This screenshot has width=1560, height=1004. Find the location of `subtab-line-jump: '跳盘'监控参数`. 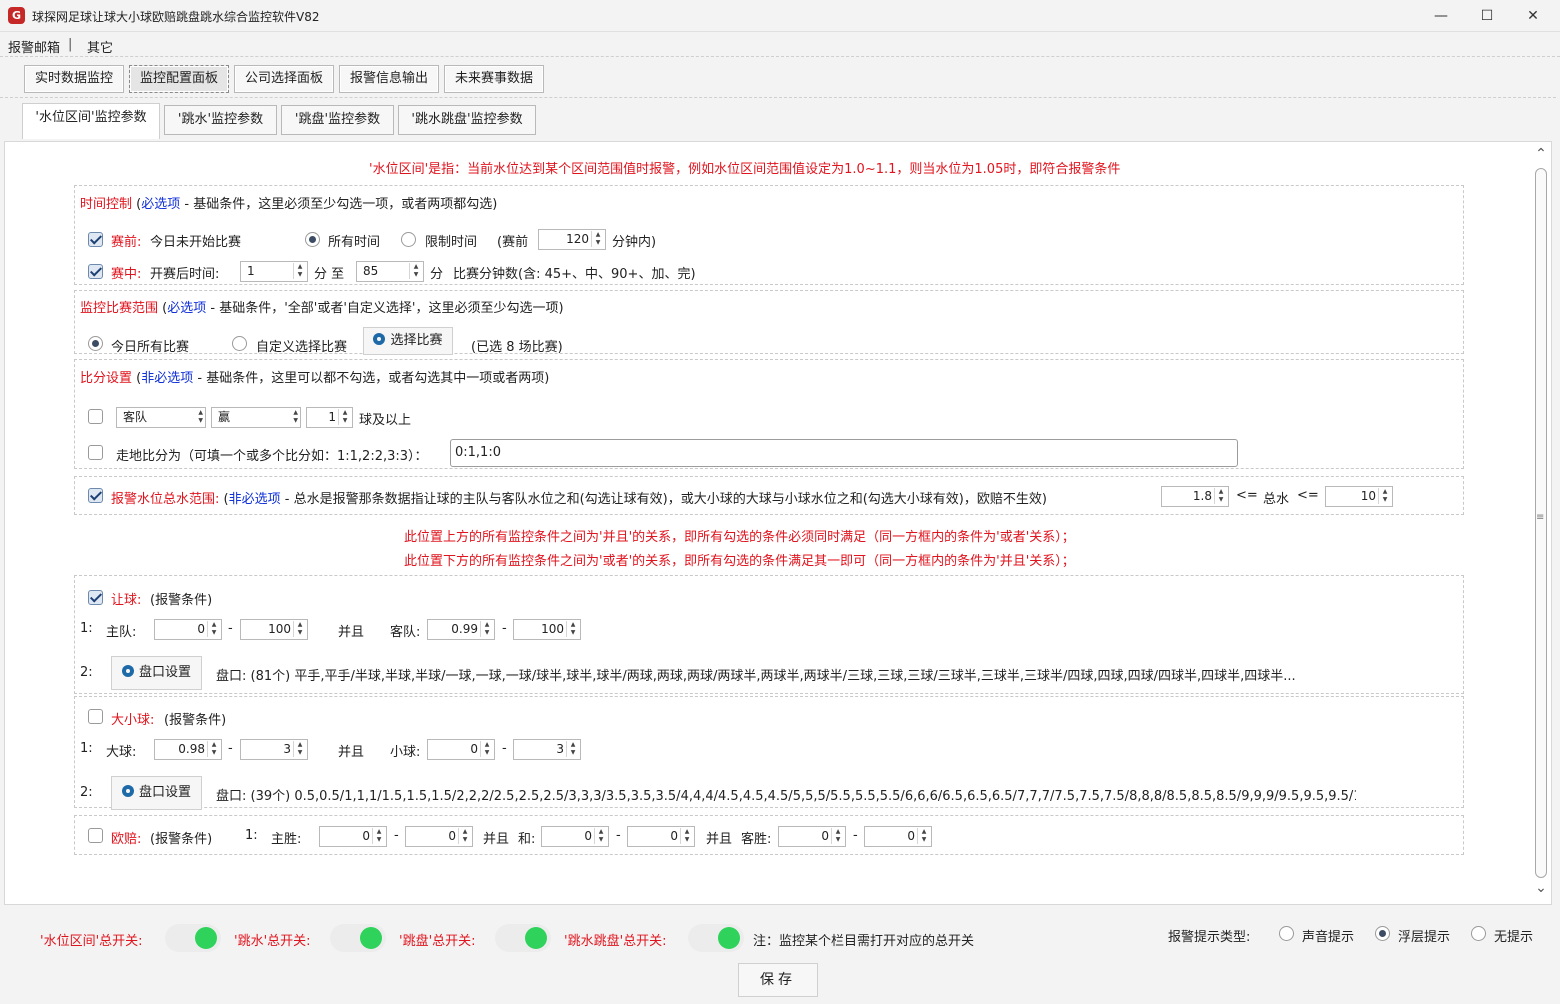

subtab-line-jump: '跳盘'监控参数 is located at coordinates (337, 120).